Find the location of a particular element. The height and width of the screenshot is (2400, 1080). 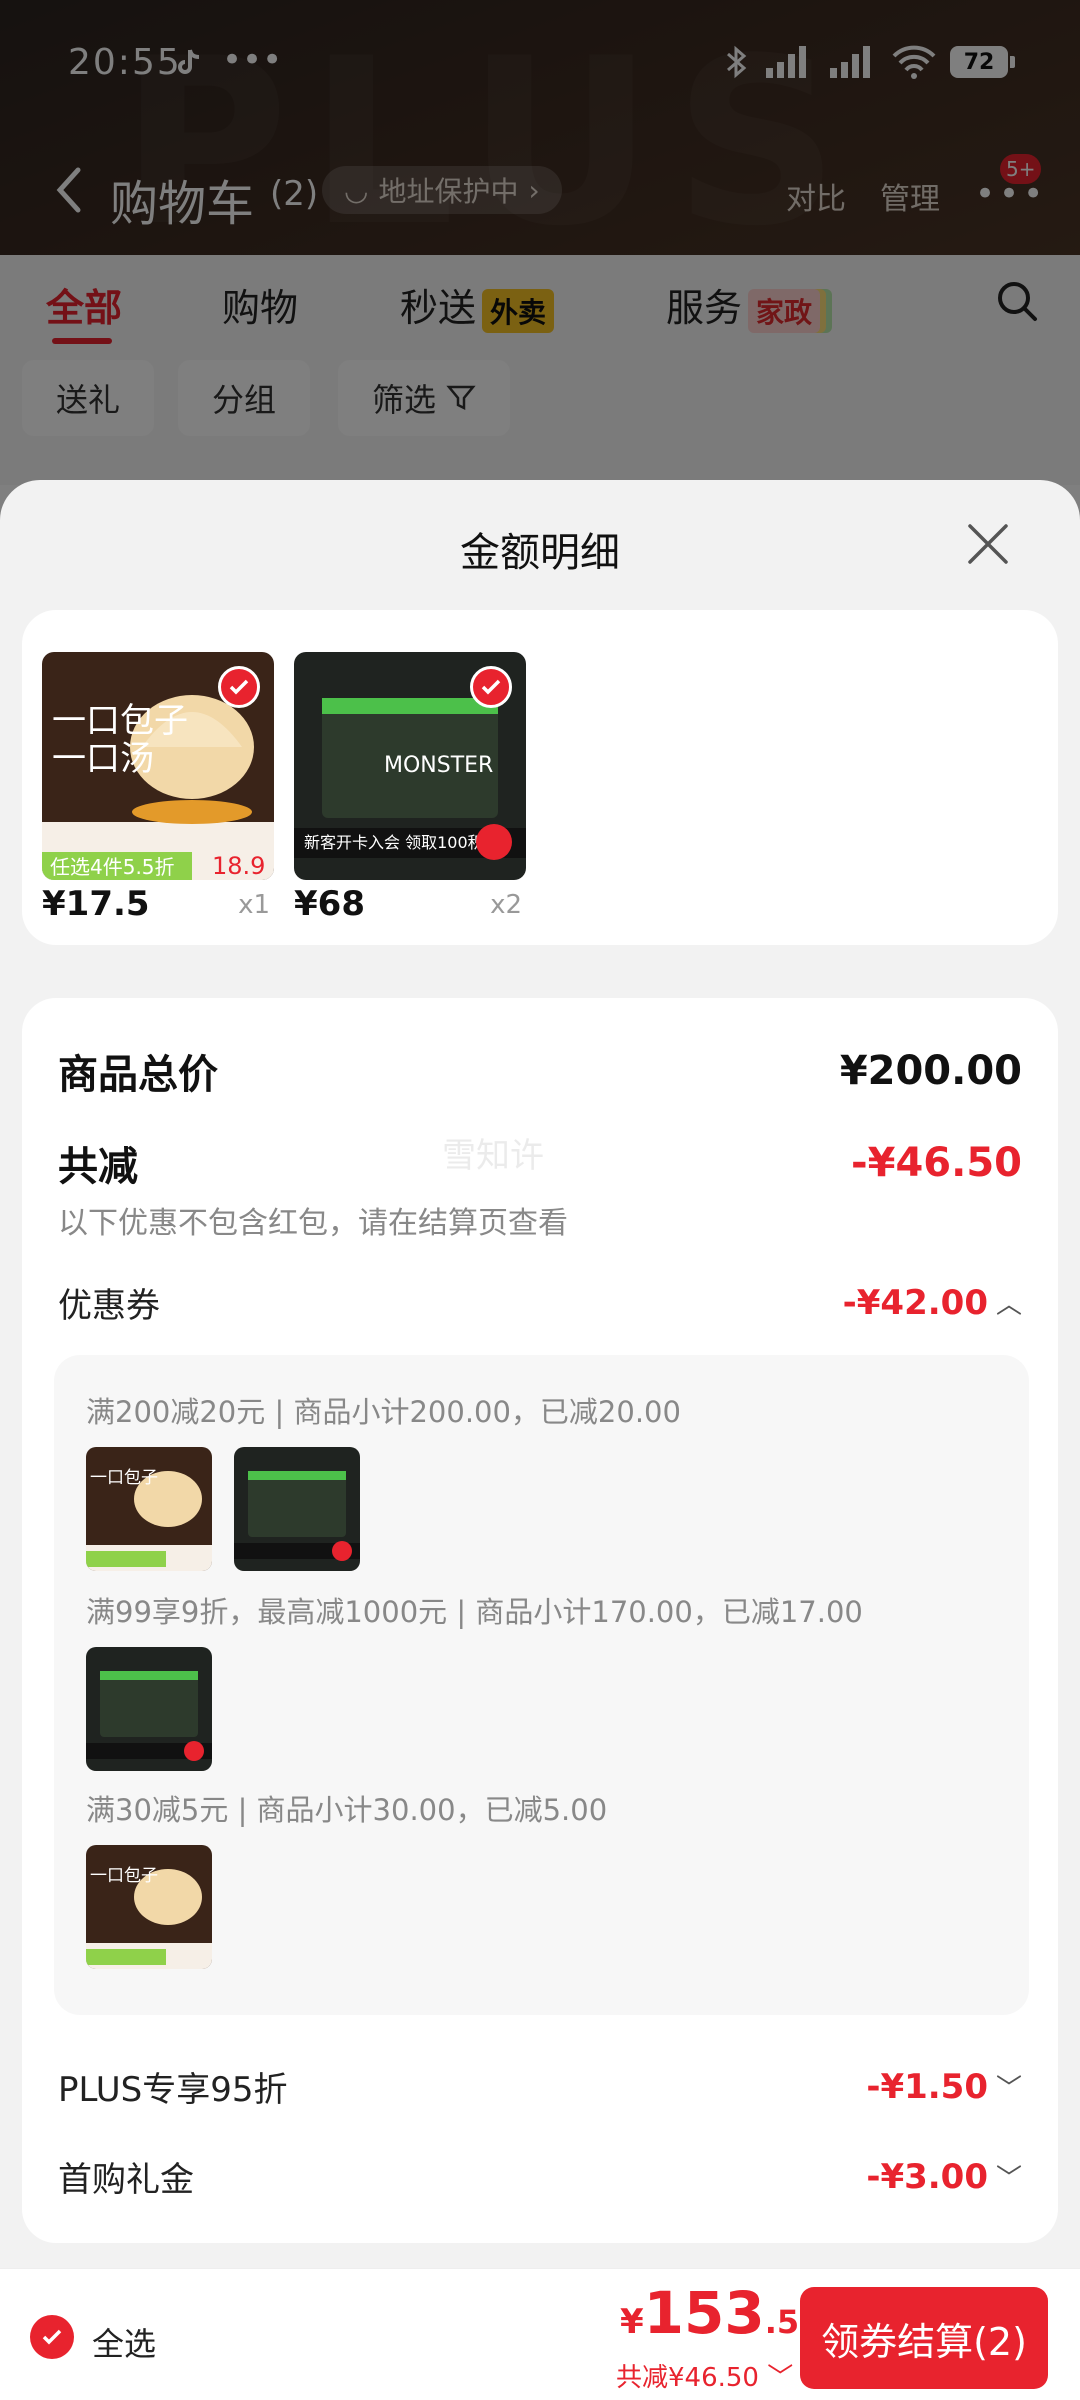

first-purchase-value: -¥3.00 is located at coordinates (927, 2176).